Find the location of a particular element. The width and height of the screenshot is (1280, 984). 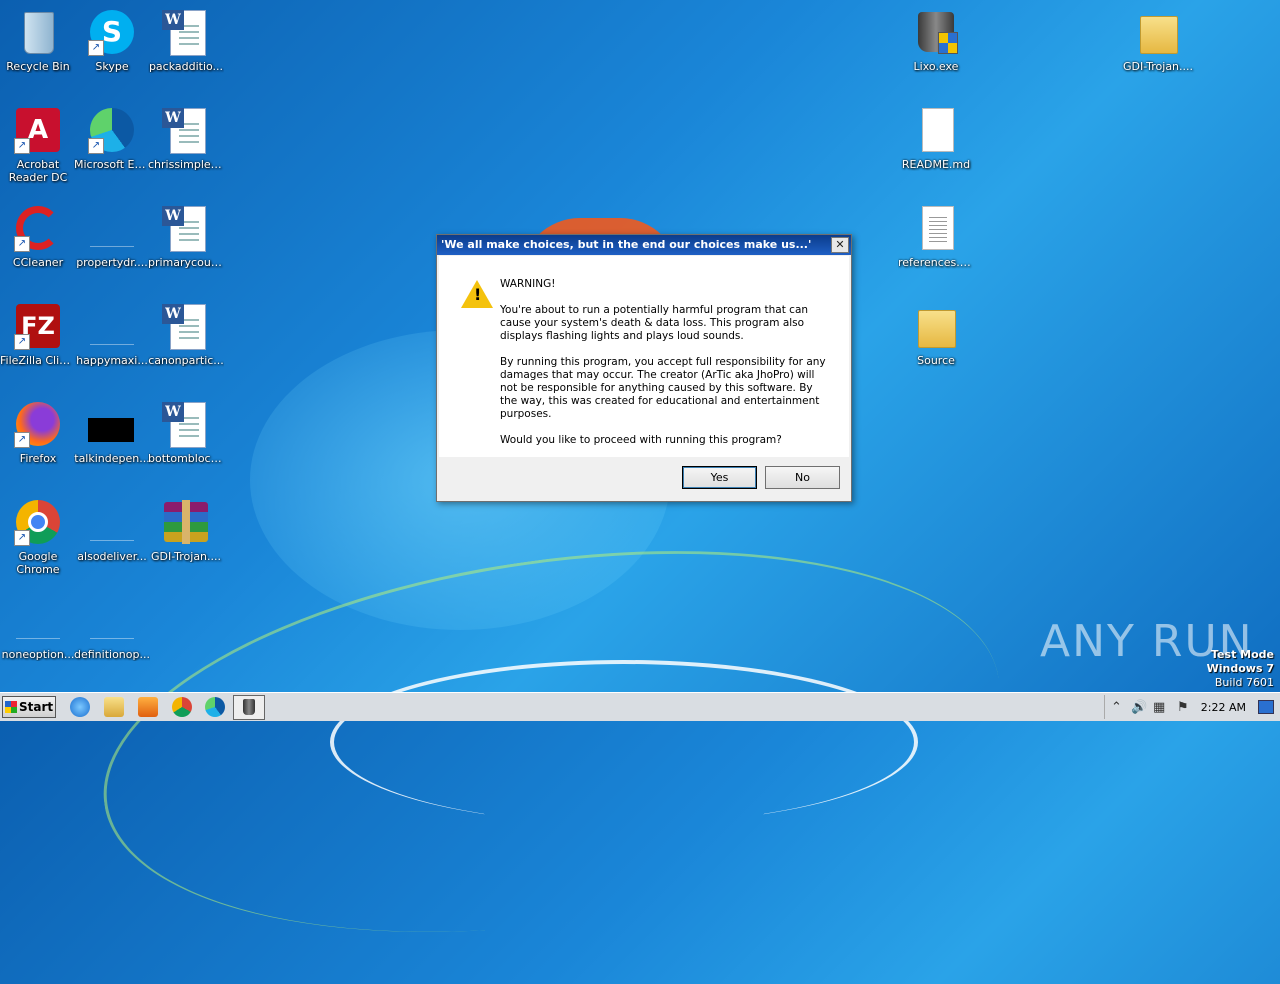

test-mode-line2: Windows 7 is located at coordinates (1240, 668).